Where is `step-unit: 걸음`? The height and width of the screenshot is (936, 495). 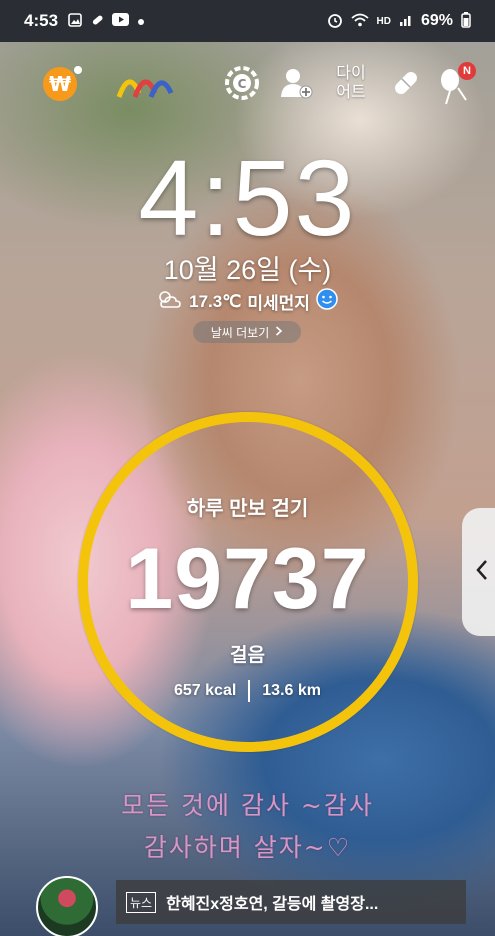 step-unit: 걸음 is located at coordinates (247, 655).